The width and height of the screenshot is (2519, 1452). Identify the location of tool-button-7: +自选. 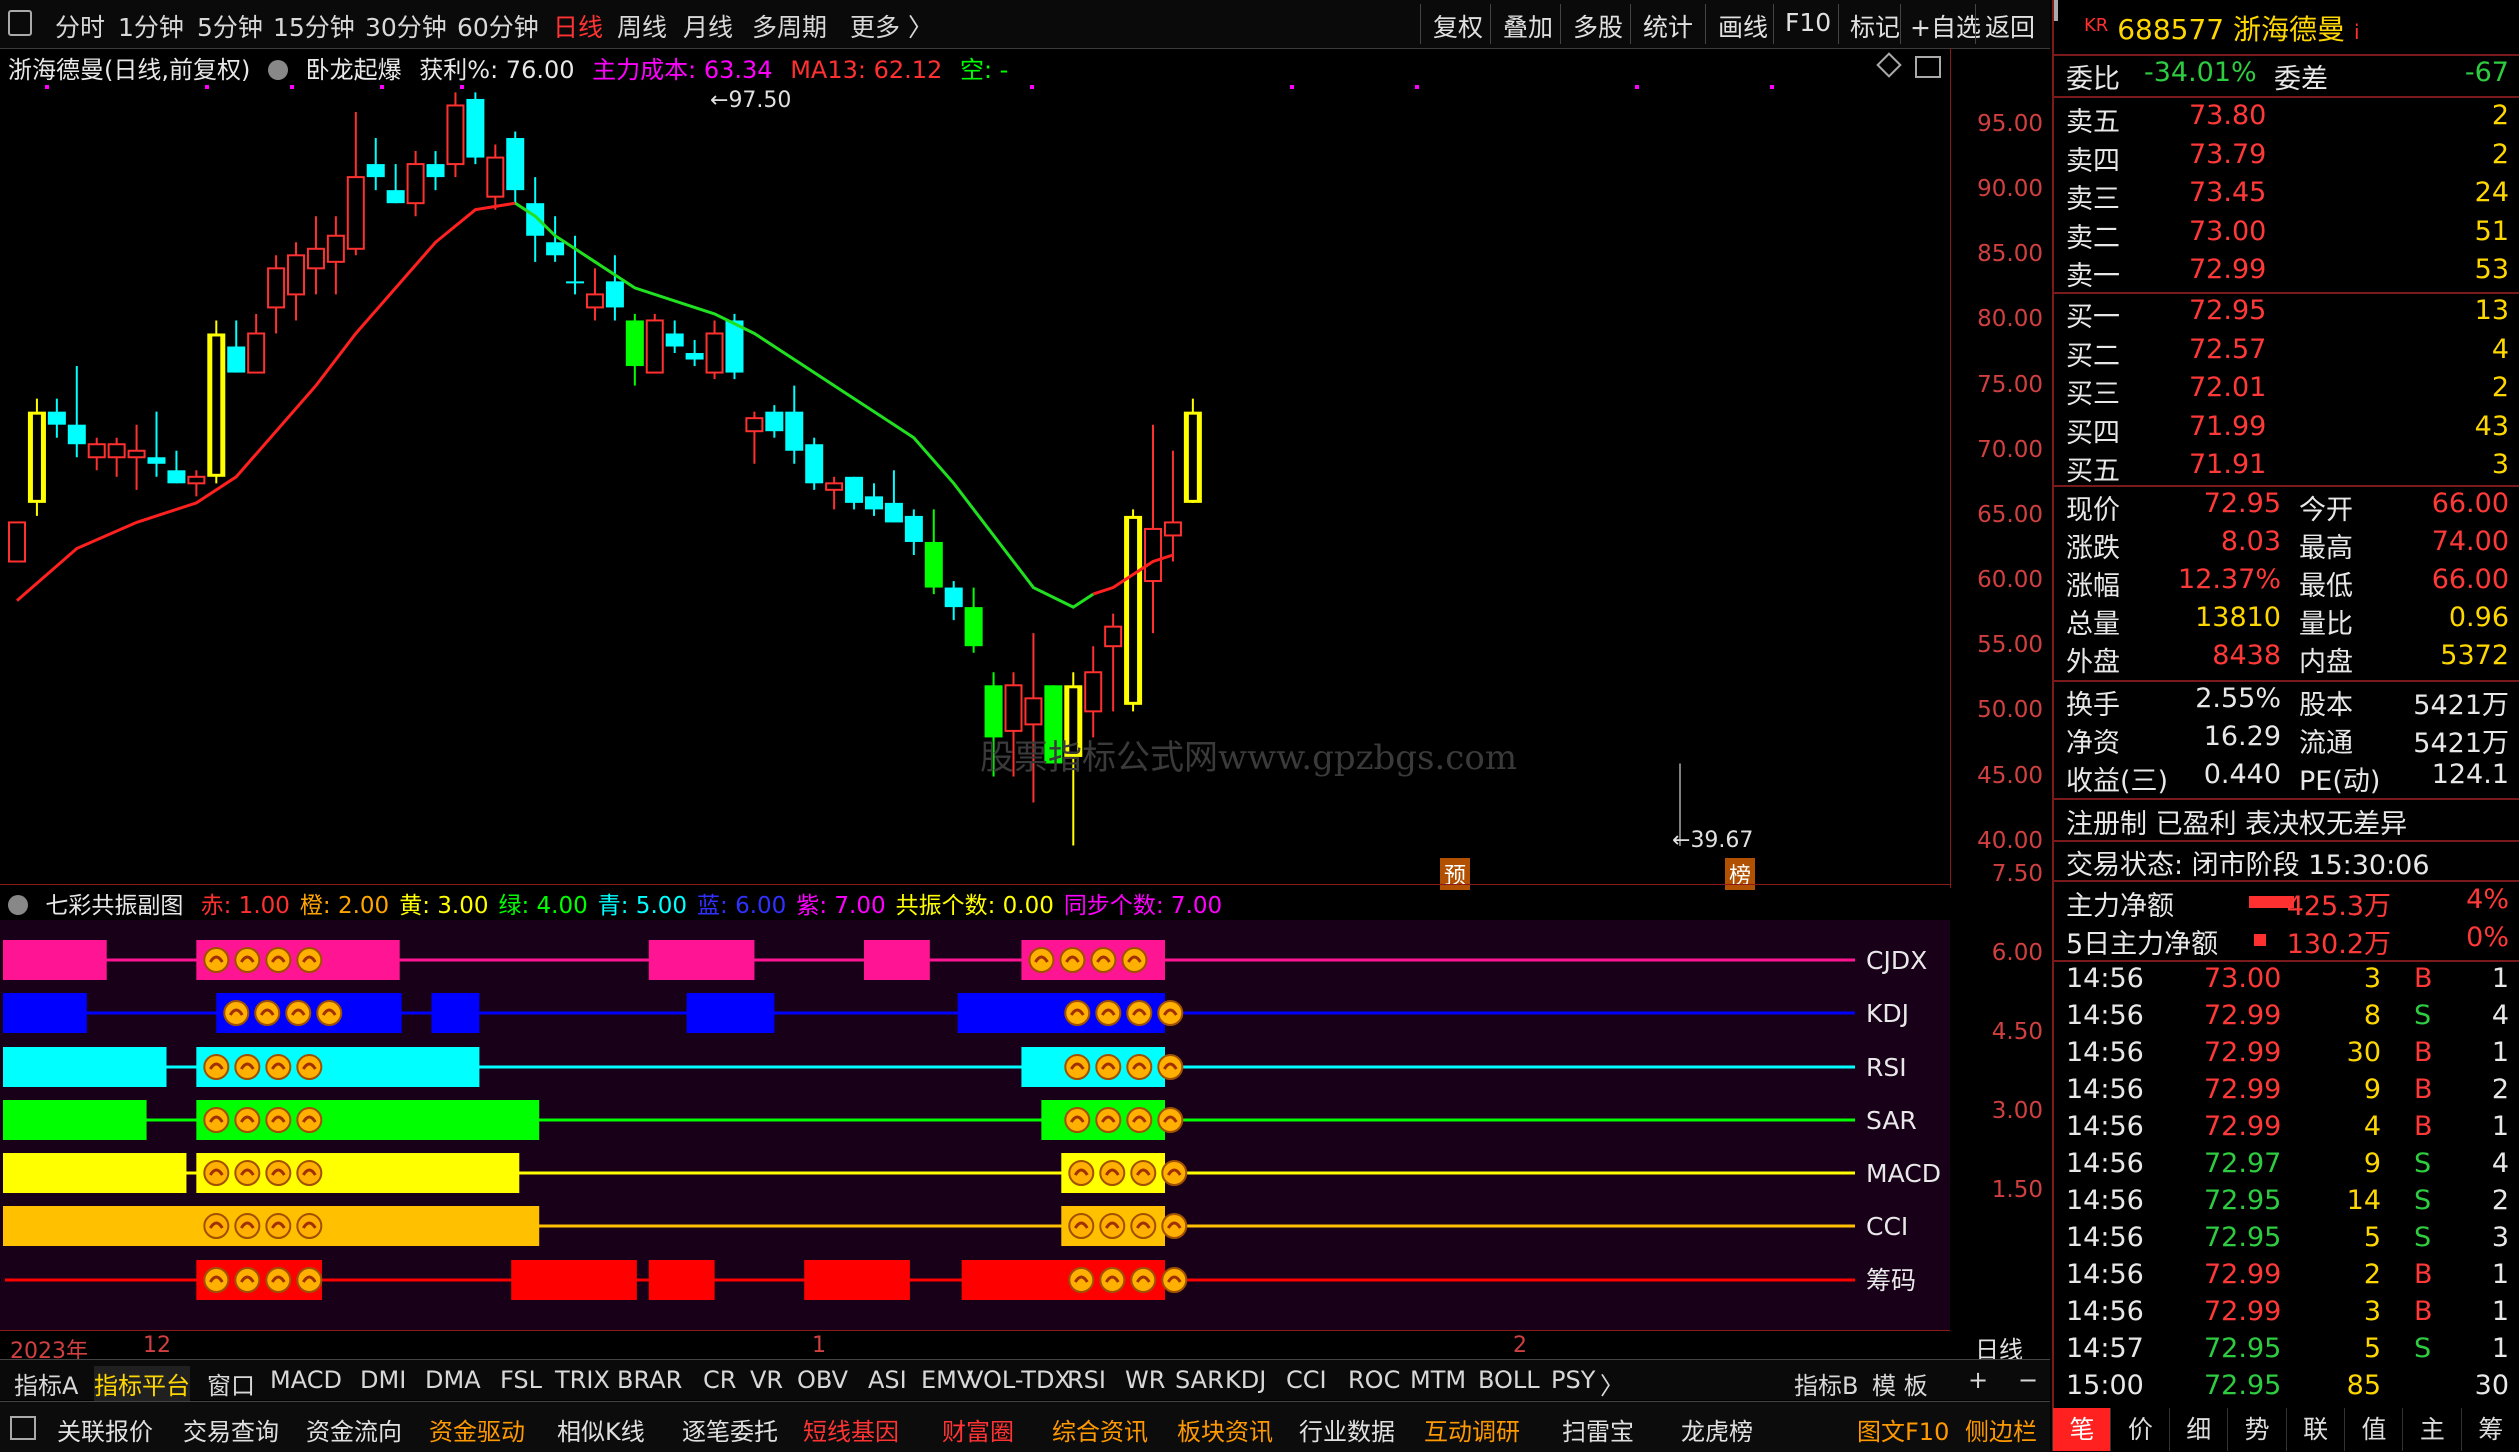
(1945, 26).